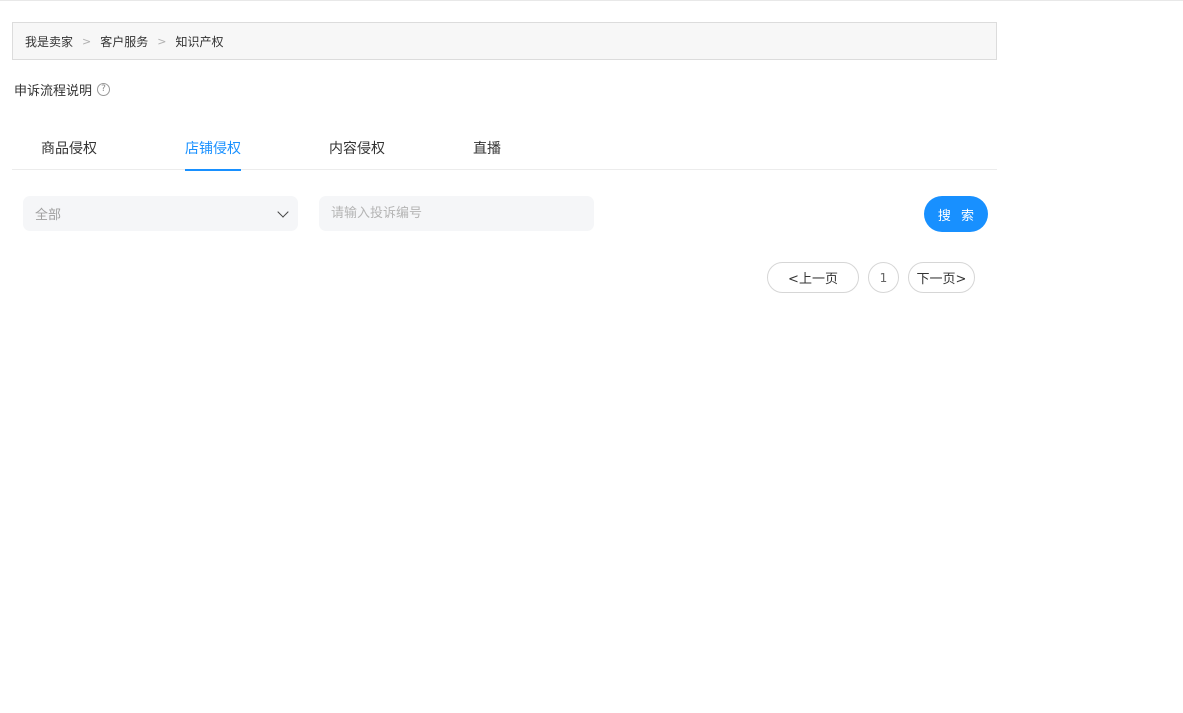 This screenshot has width=1183, height=713. What do you see at coordinates (883, 277) in the screenshot?
I see `page-number-button: 1` at bounding box center [883, 277].